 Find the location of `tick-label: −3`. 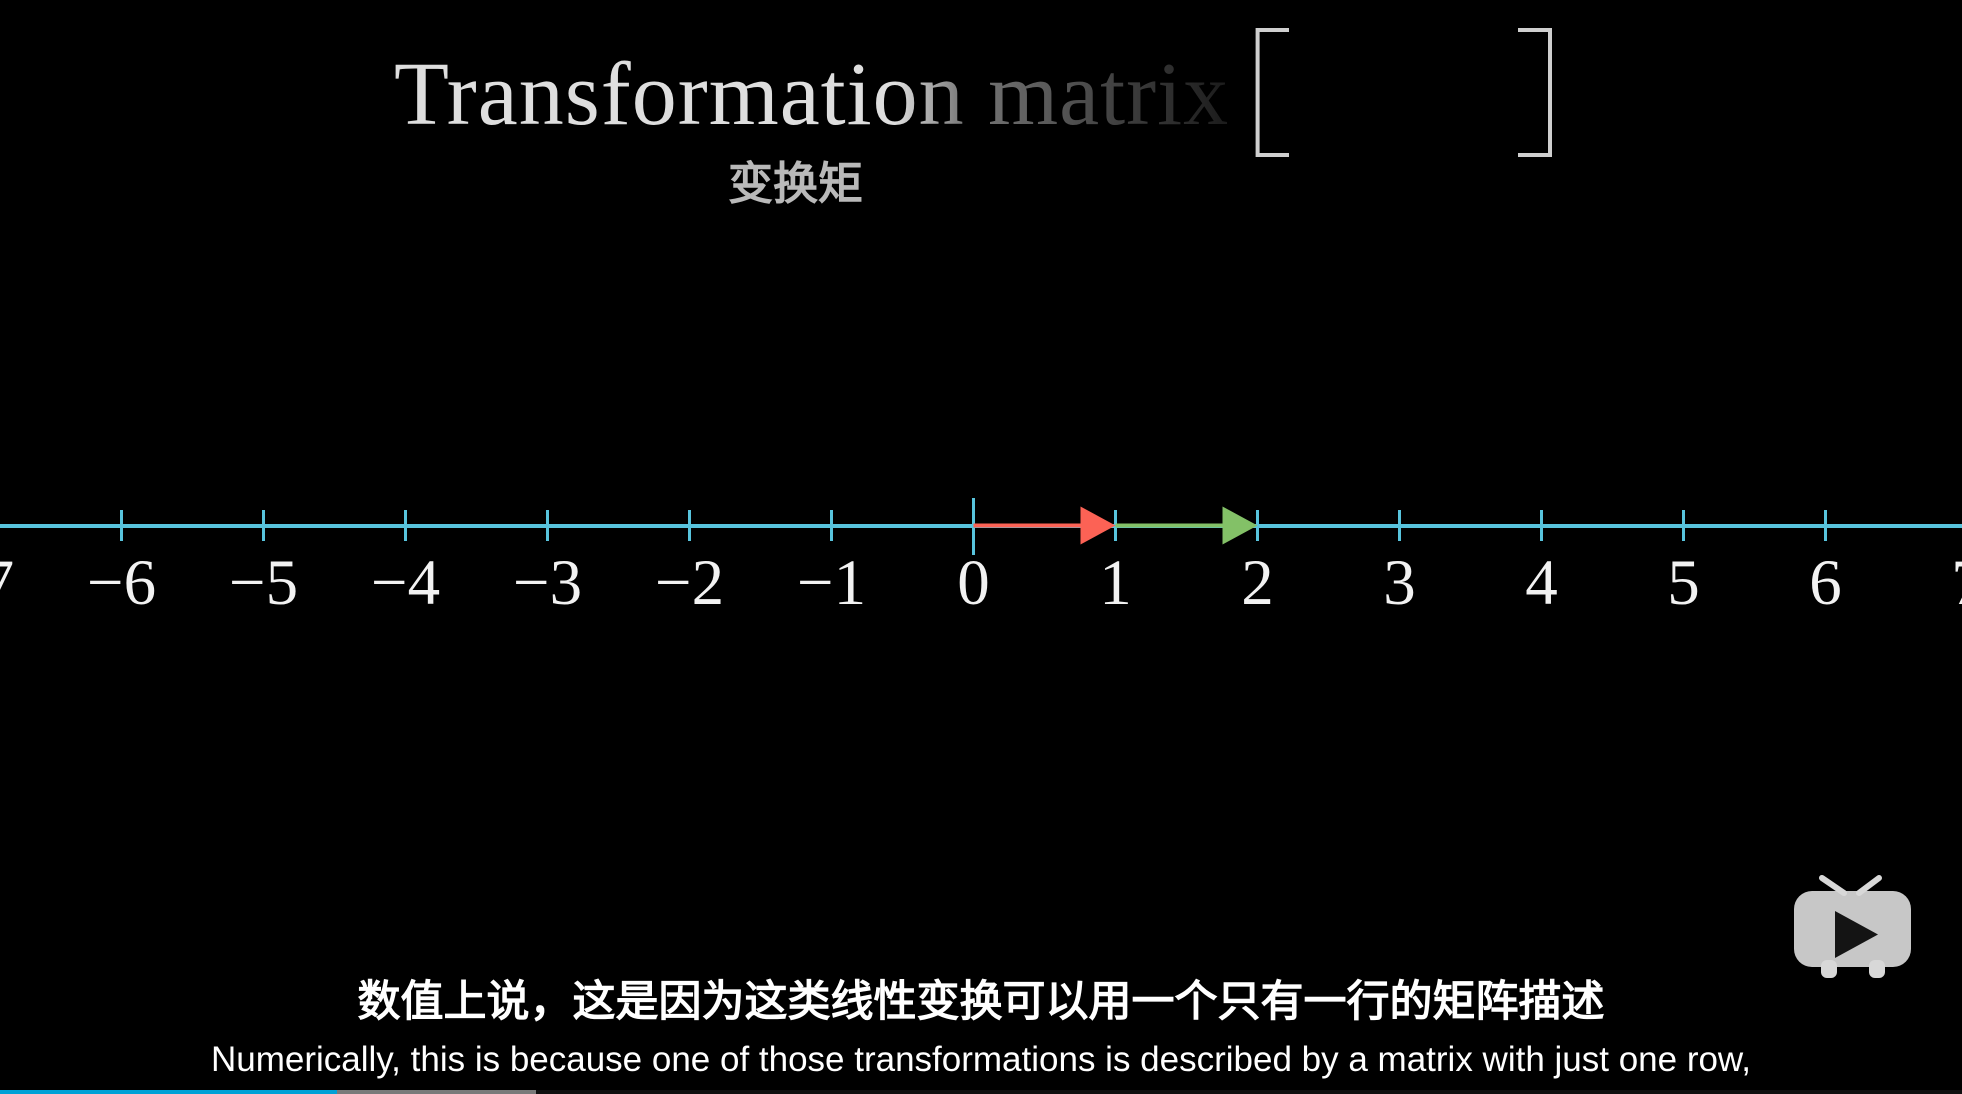

tick-label: −3 is located at coordinates (547, 583).